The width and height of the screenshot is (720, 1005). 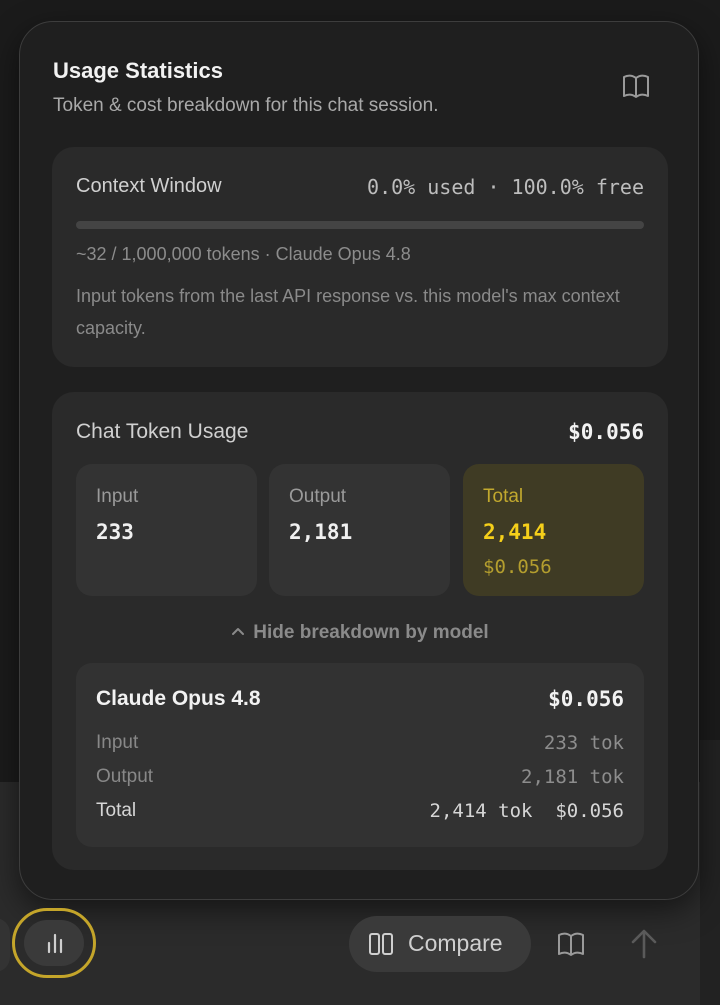 I want to click on compare-label: Compare, so click(x=455, y=943).